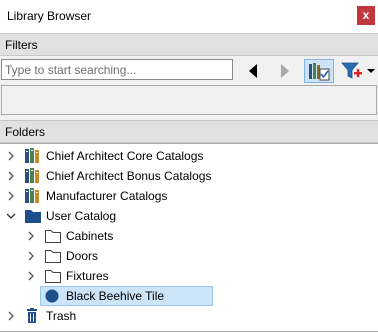 This screenshot has width=378, height=332. Describe the element at coordinates (125, 156) in the screenshot. I see `tree-item-label: Chief Architect Core Catalogs` at that location.